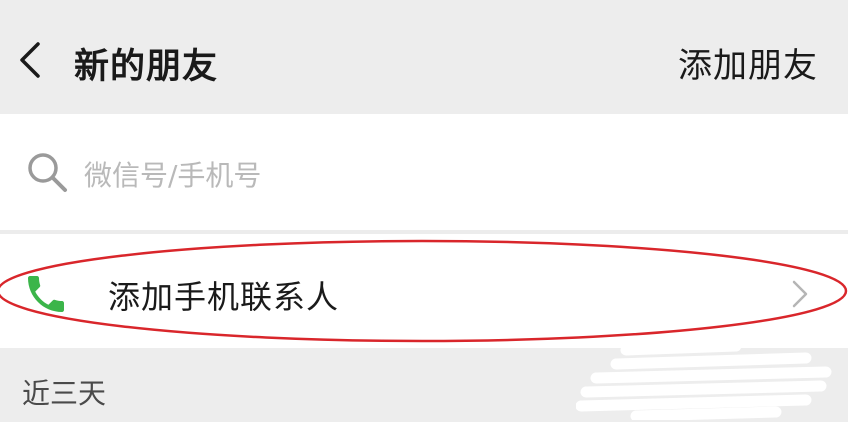 This screenshot has height=422, width=848. What do you see at coordinates (800, 294) in the screenshot?
I see `chevron-right-icon` at bounding box center [800, 294].